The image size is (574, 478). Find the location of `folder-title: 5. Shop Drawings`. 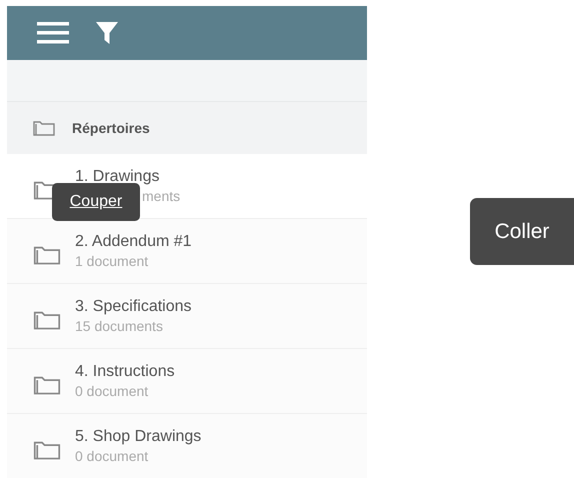

folder-title: 5. Shop Drawings is located at coordinates (138, 437).